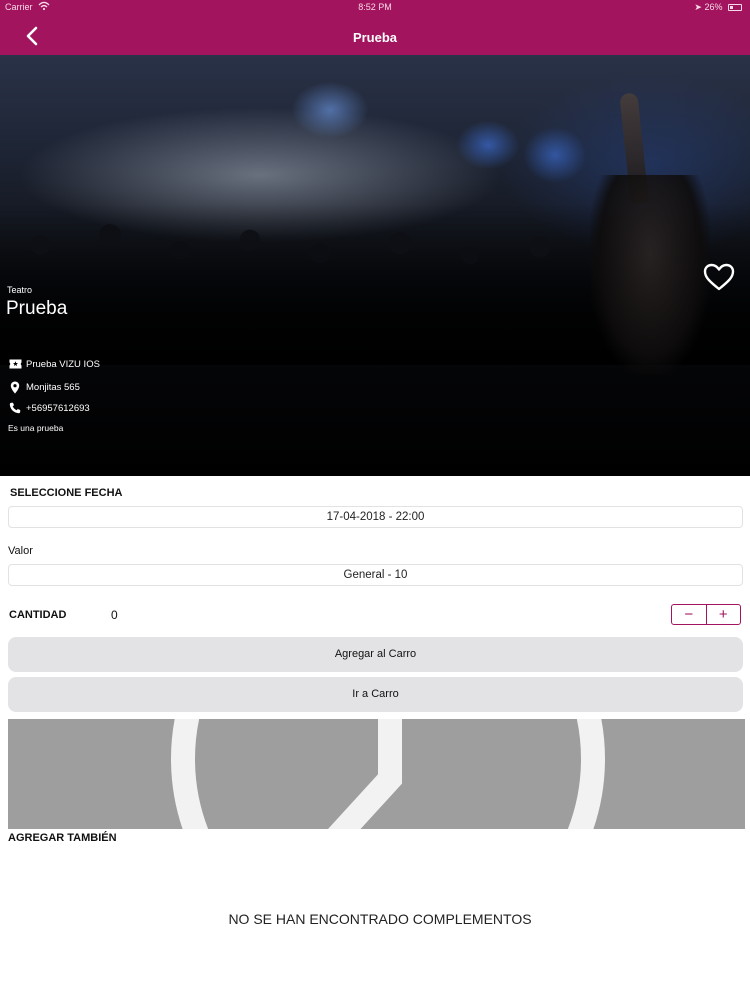  I want to click on address-row: Monjitas 565, so click(44, 387).